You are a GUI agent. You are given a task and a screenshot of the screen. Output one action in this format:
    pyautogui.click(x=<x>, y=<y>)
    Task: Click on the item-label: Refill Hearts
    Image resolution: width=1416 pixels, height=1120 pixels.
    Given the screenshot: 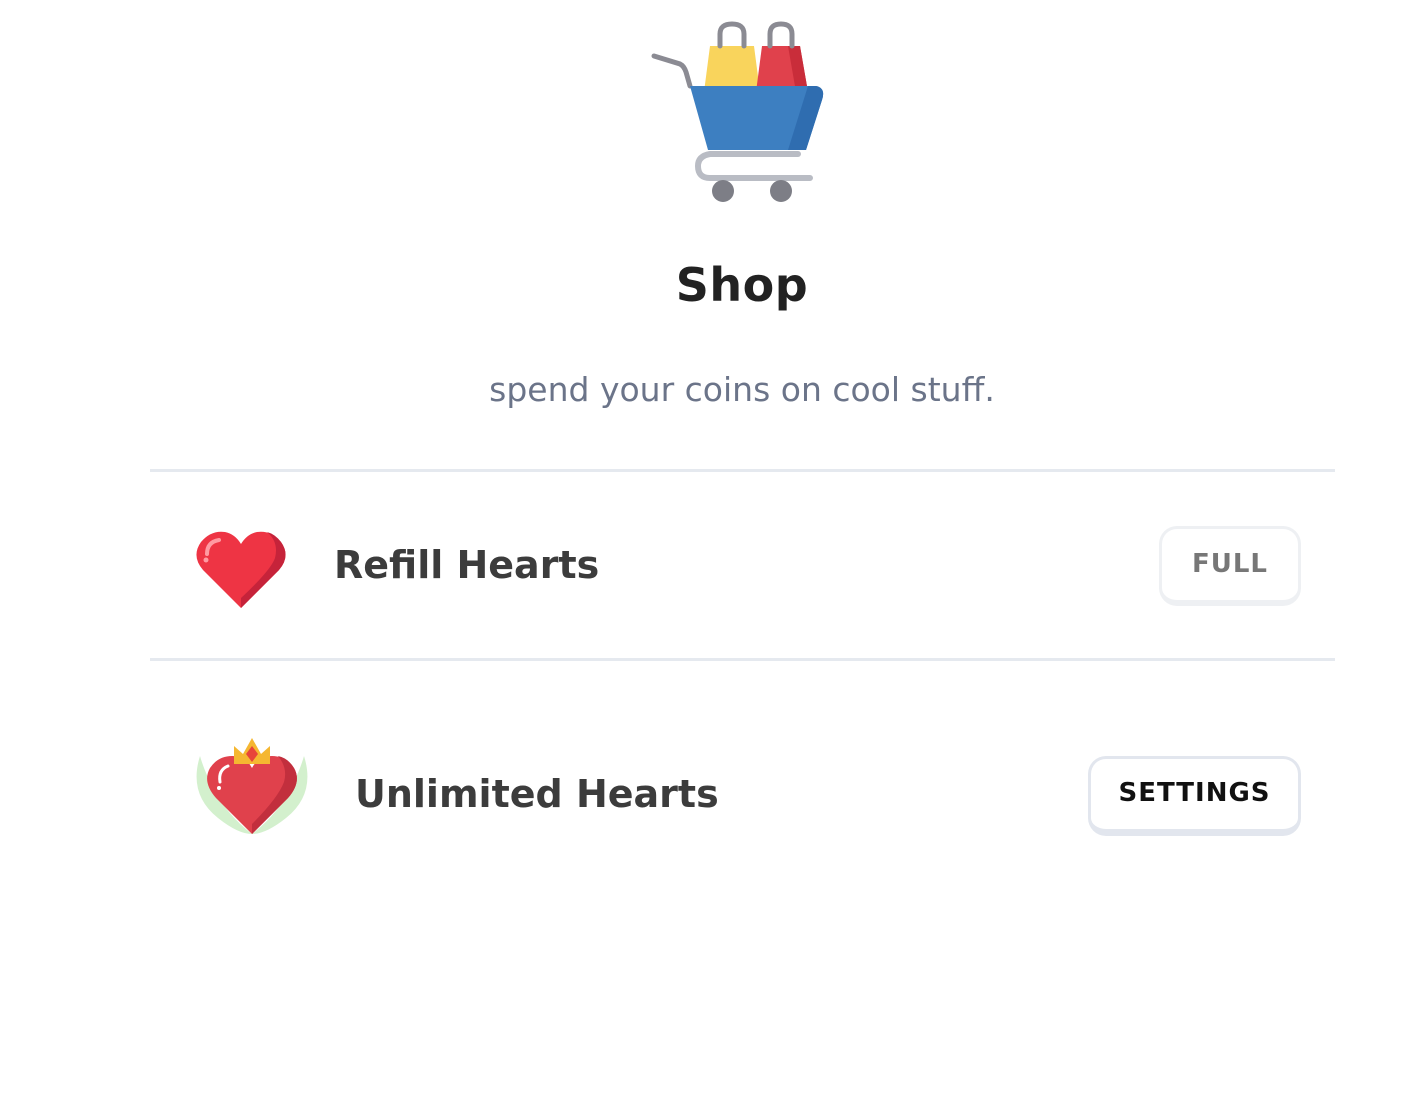 What is the action you would take?
    pyautogui.click(x=467, y=565)
    